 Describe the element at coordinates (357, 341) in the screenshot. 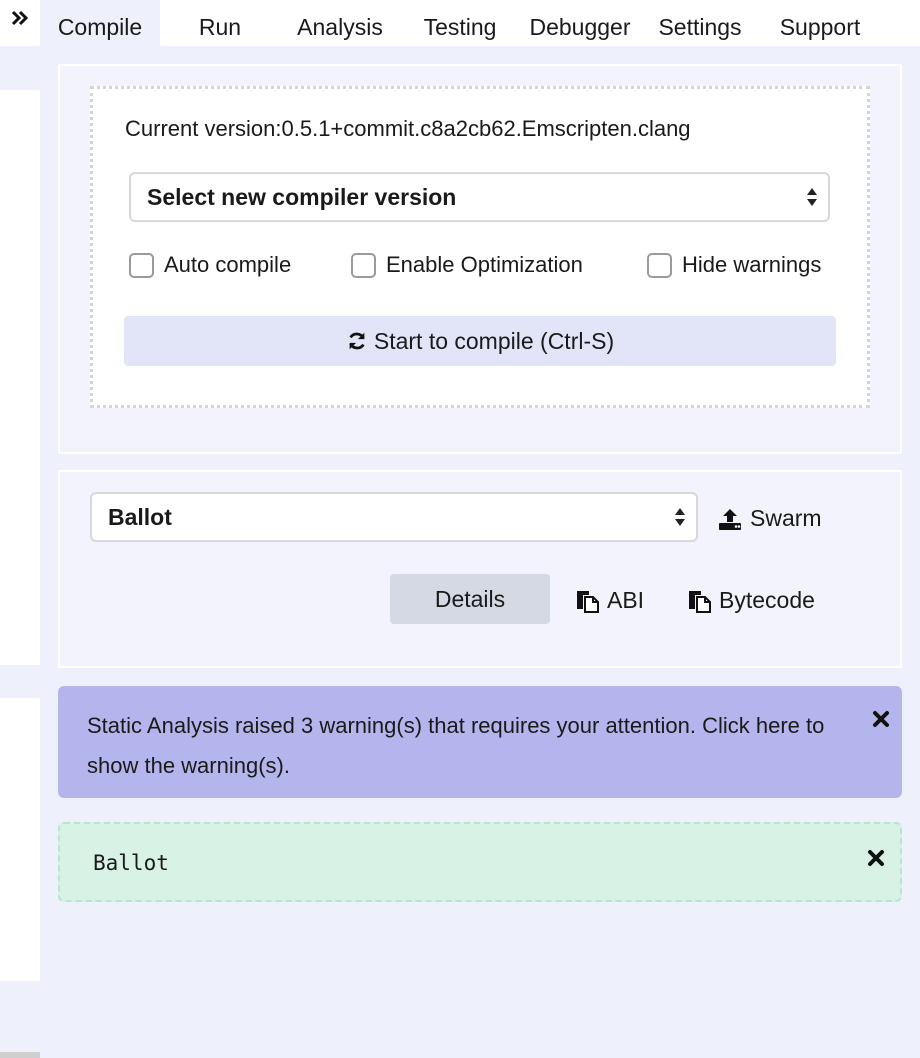

I see `refresh-icon` at that location.